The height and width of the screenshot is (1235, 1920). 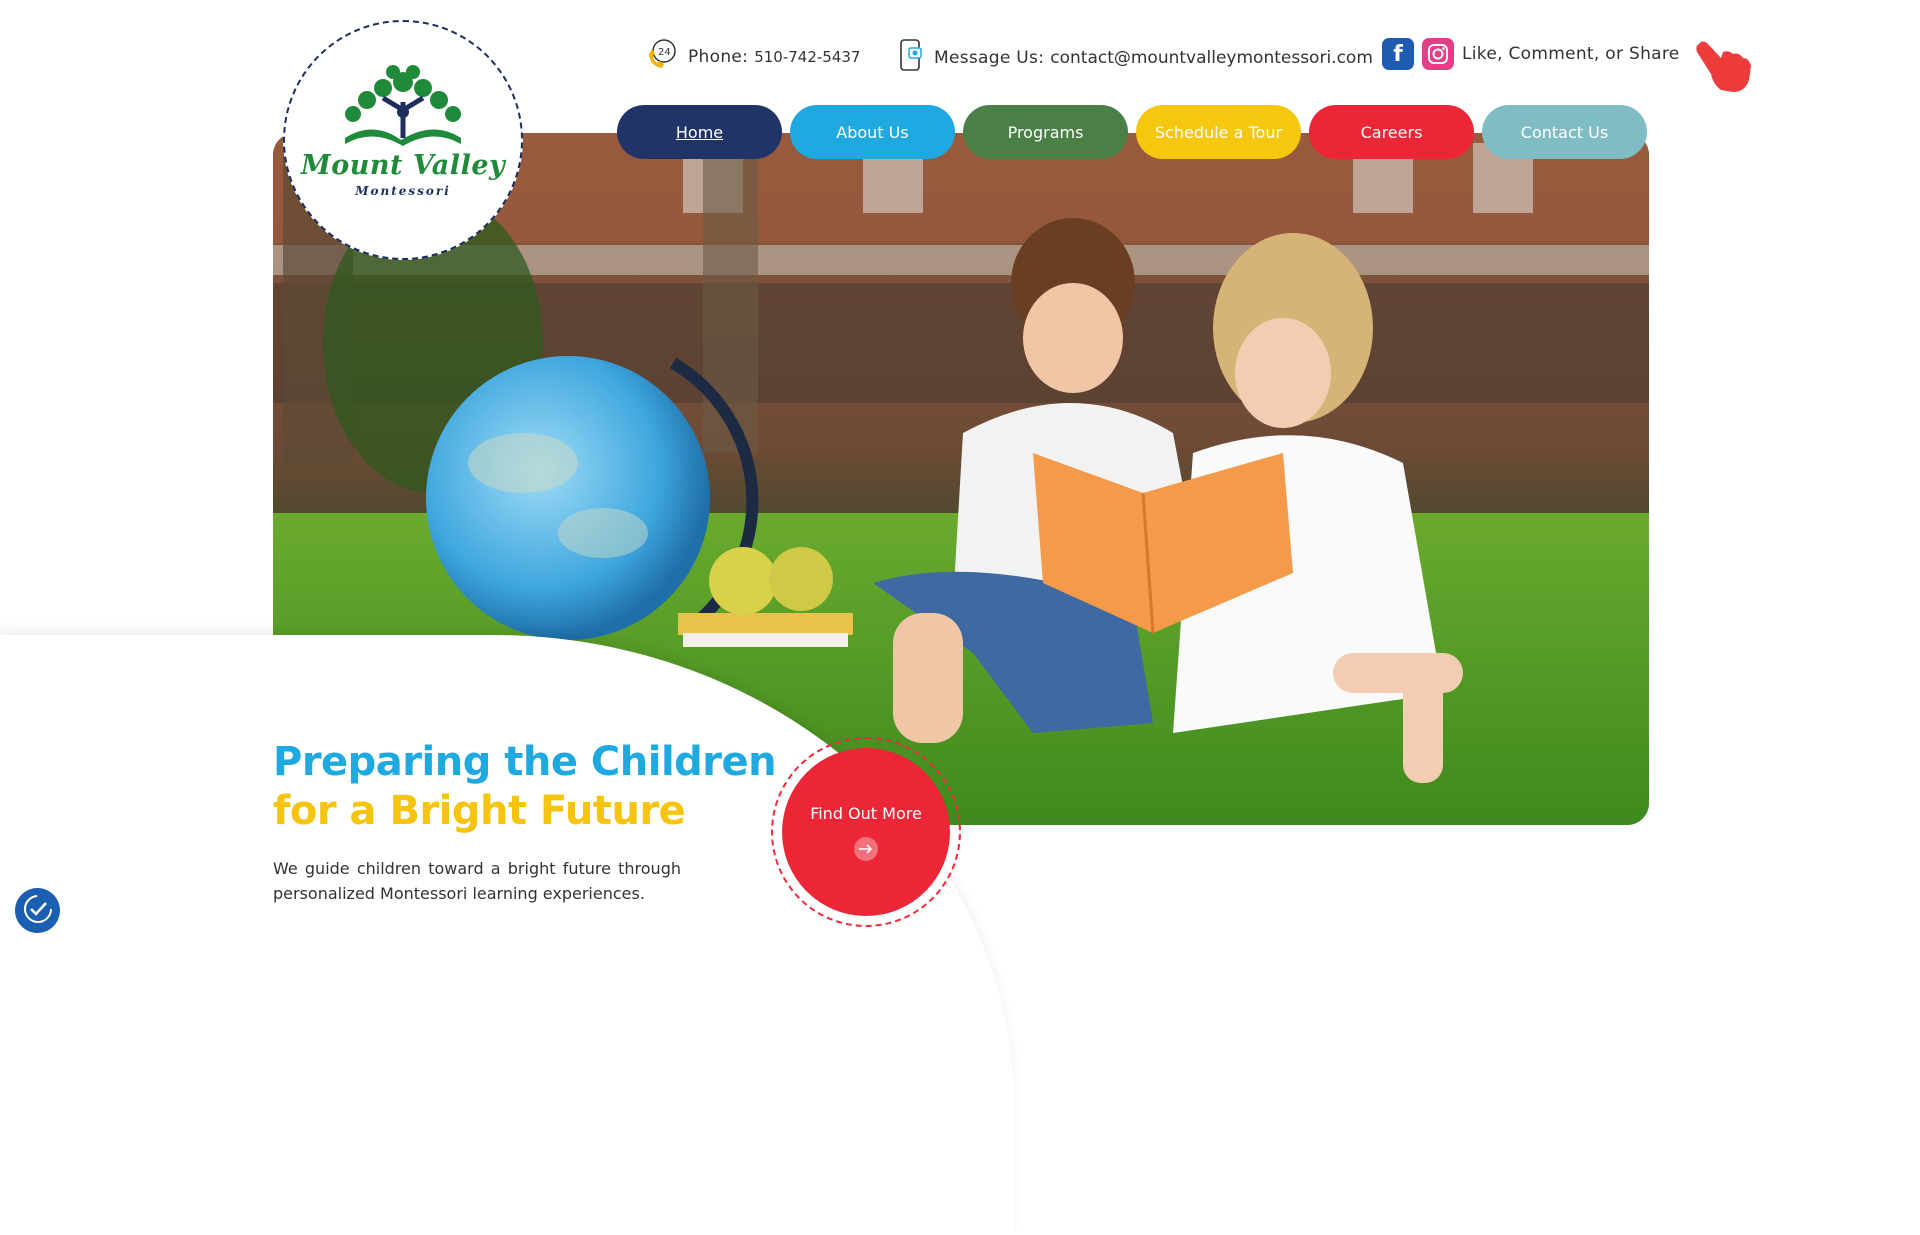 I want to click on phone-24-icon: 24, so click(x=662, y=56).